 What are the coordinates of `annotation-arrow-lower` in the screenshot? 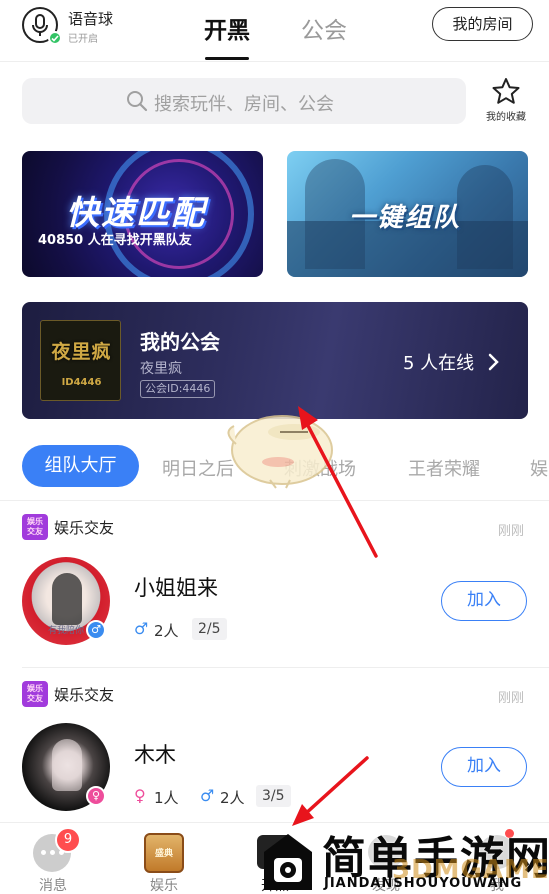 It's located at (335, 786).